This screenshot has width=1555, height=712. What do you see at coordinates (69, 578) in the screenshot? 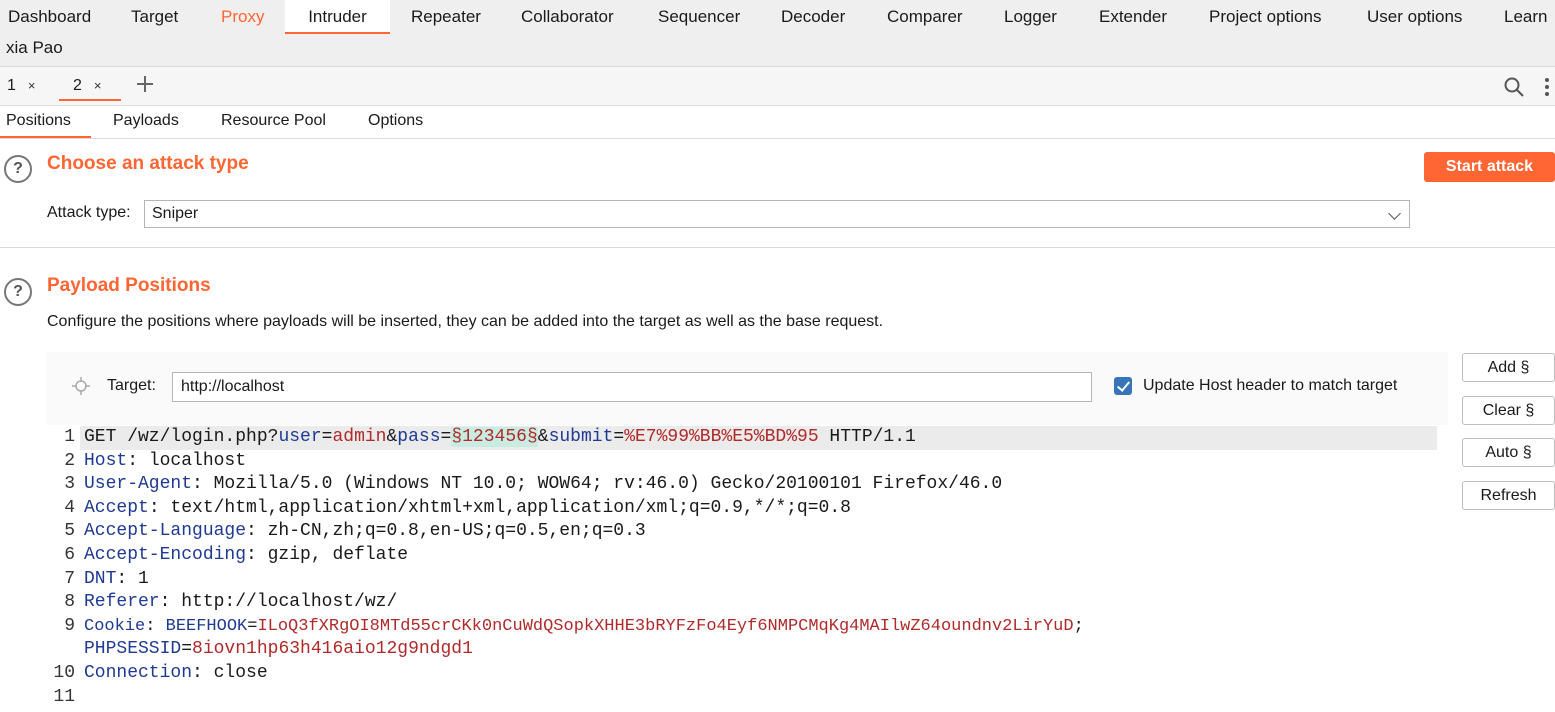
I see `line-number: 7` at bounding box center [69, 578].